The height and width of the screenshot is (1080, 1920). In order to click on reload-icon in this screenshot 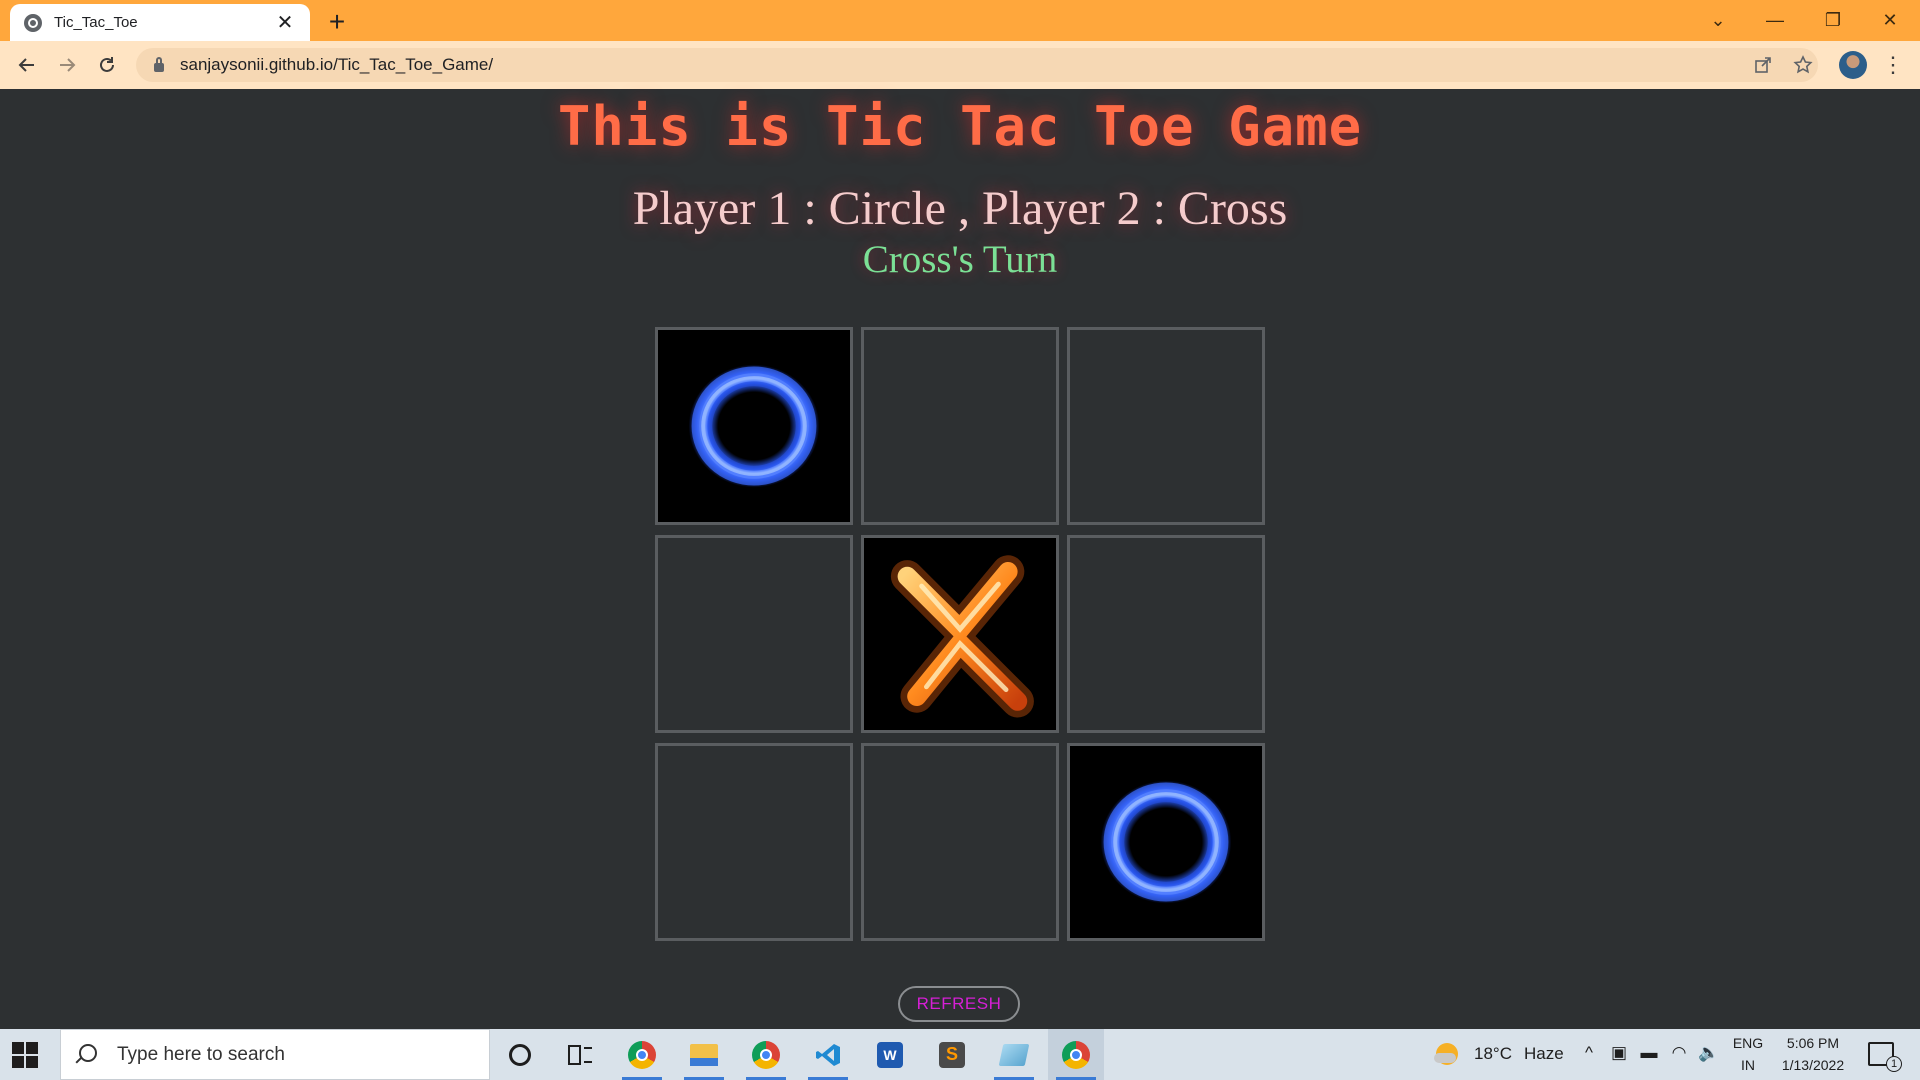, I will do `click(107, 64)`.